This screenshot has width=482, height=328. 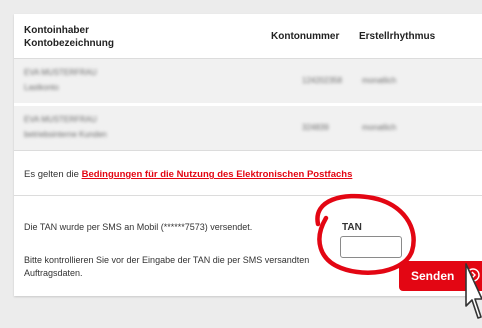 I want to click on section-divider, so click(x=248, y=195).